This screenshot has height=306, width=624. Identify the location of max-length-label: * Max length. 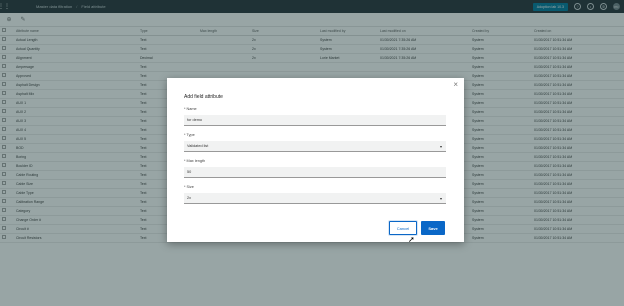
(195, 161).